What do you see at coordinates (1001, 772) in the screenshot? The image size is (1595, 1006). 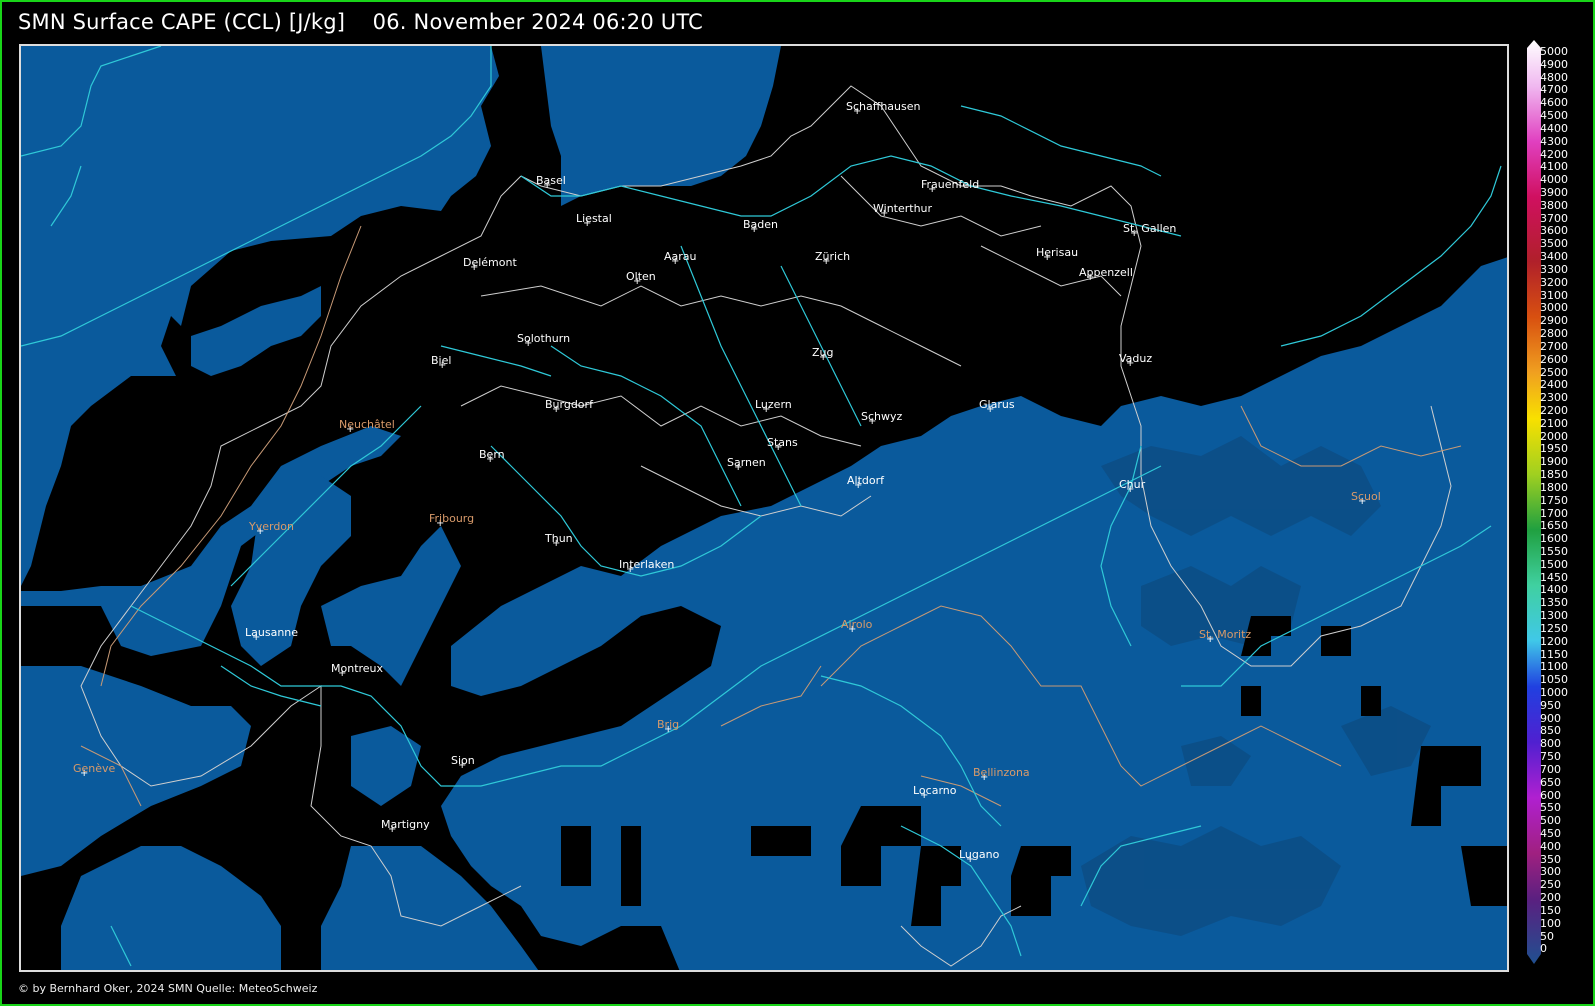 I see `city-label: Bellinzona` at bounding box center [1001, 772].